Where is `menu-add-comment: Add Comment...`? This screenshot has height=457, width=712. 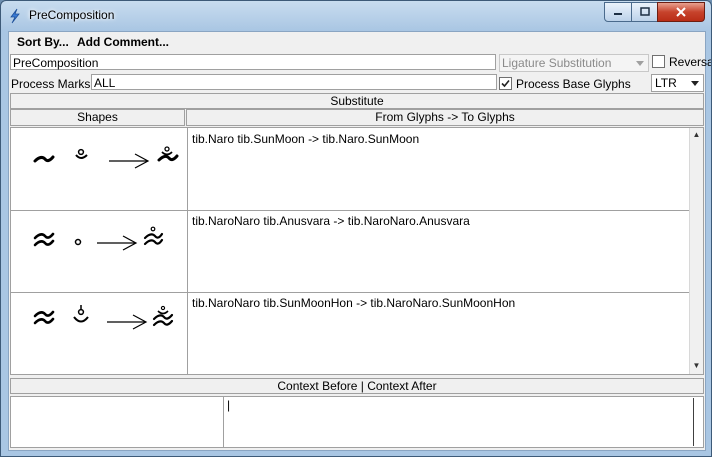
menu-add-comment: Add Comment... is located at coordinates (123, 42).